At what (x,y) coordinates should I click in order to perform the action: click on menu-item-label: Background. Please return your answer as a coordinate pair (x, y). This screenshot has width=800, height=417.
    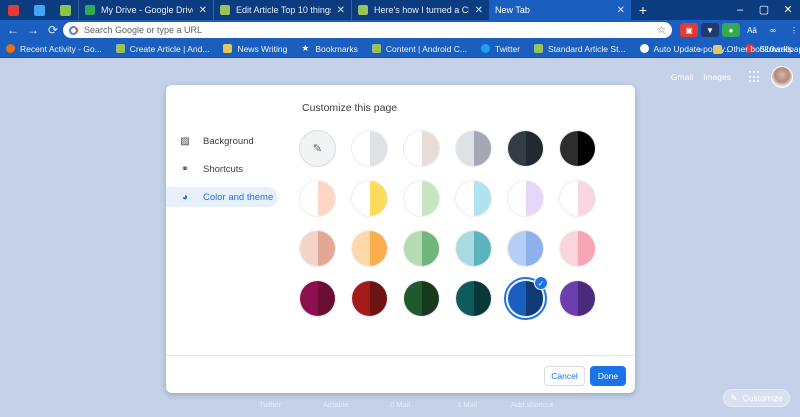
    Looking at the image, I should click on (228, 141).